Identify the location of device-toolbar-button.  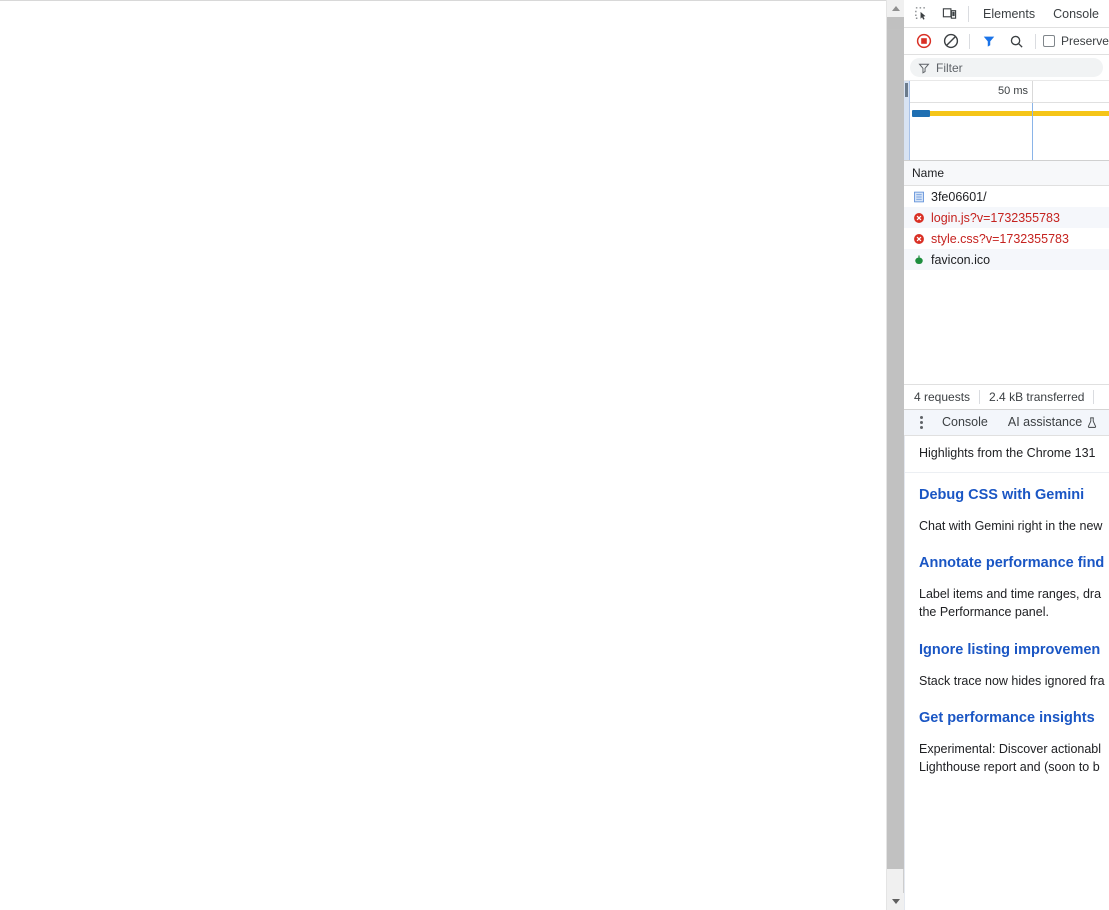
(949, 14).